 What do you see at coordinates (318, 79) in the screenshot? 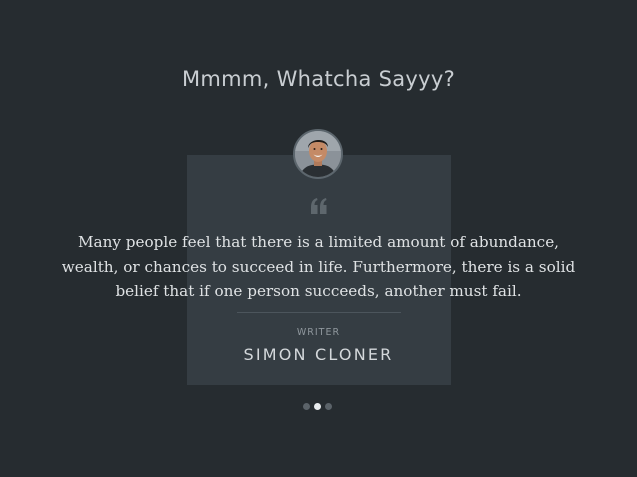
I see `section-title: Mmmm, Whatcha Sayyy?` at bounding box center [318, 79].